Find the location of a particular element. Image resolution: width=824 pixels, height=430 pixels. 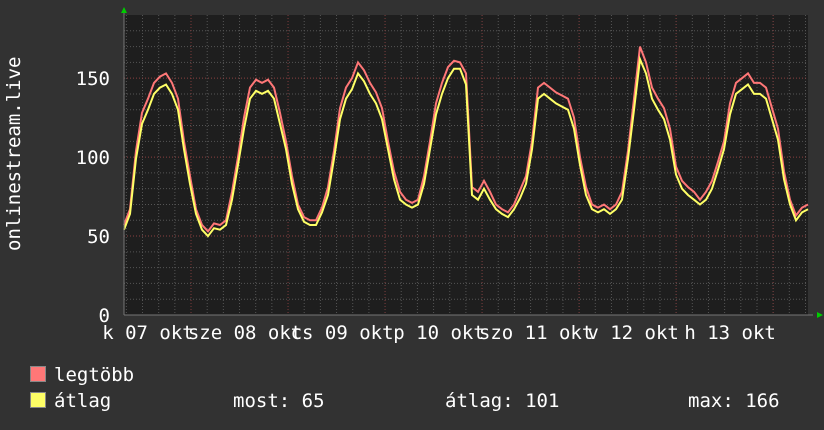

x-tick-label: v 12 okt is located at coordinates (633, 333).